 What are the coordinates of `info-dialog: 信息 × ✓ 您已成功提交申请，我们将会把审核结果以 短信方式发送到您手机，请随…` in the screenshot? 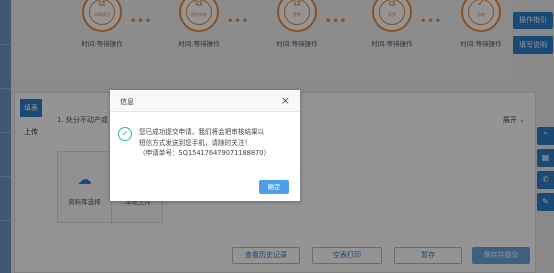 It's located at (205, 145).